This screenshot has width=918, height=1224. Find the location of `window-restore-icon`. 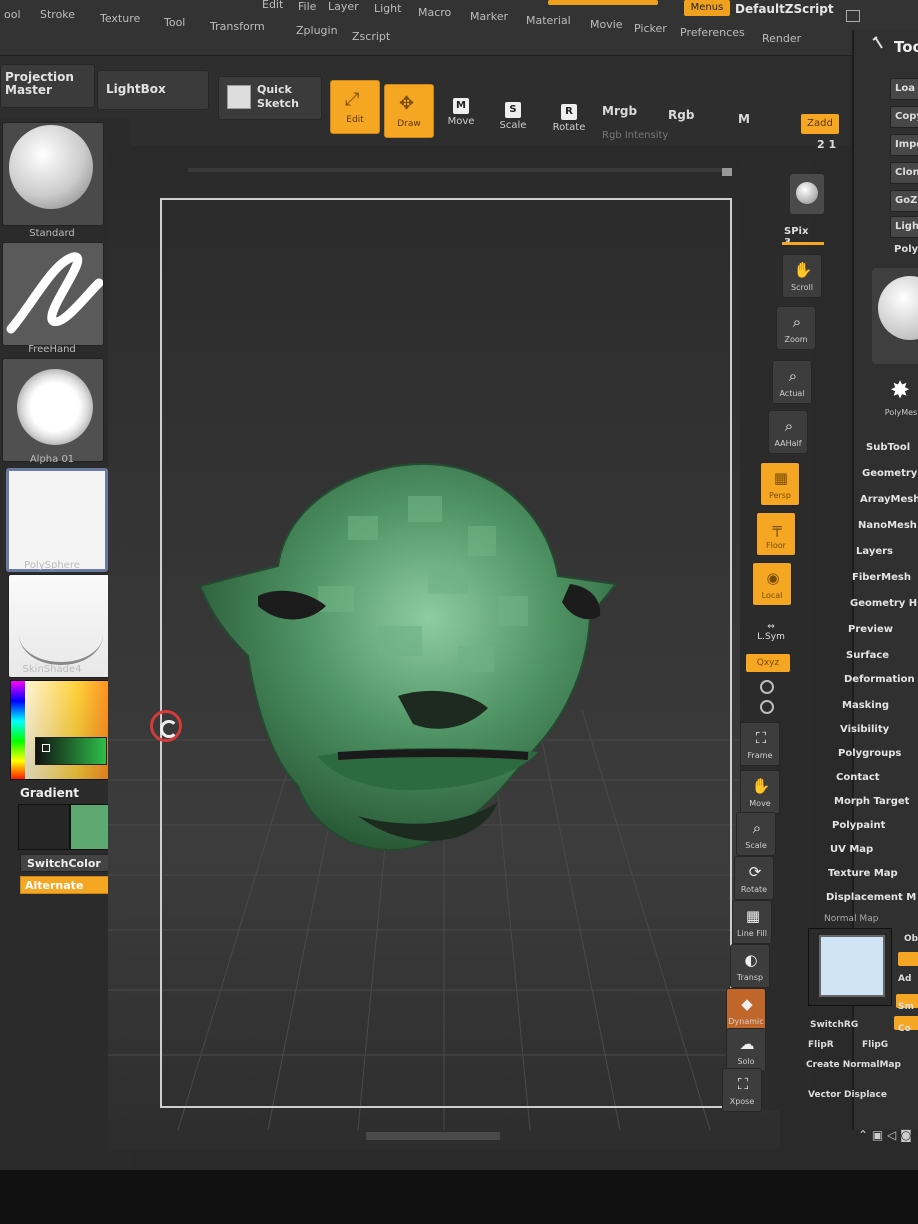

window-restore-icon is located at coordinates (853, 16).